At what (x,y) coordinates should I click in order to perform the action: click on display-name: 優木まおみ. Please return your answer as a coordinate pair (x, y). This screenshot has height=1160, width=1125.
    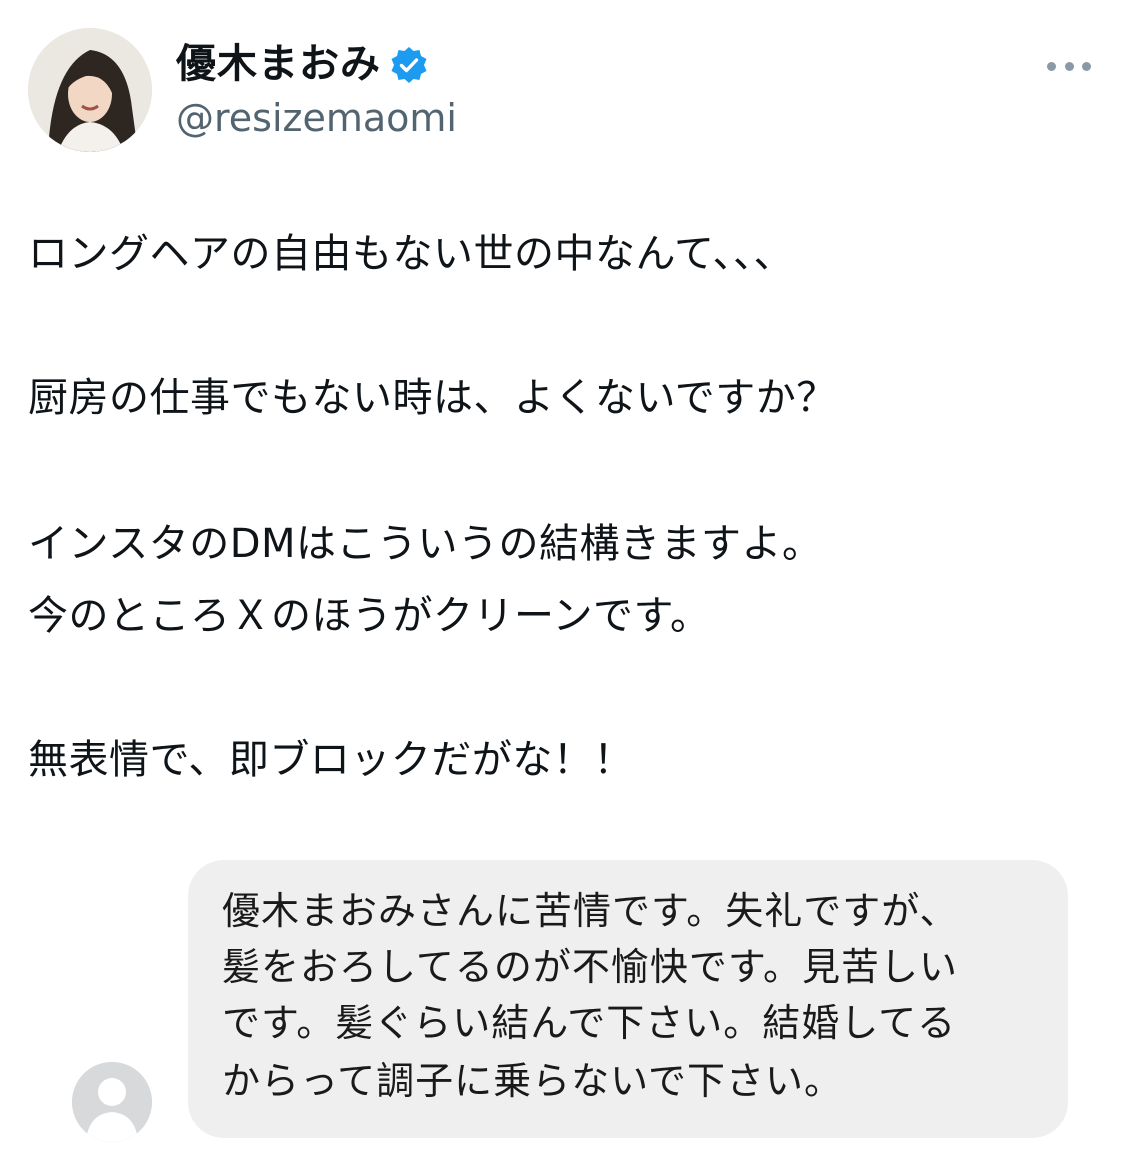
    Looking at the image, I should click on (302, 64).